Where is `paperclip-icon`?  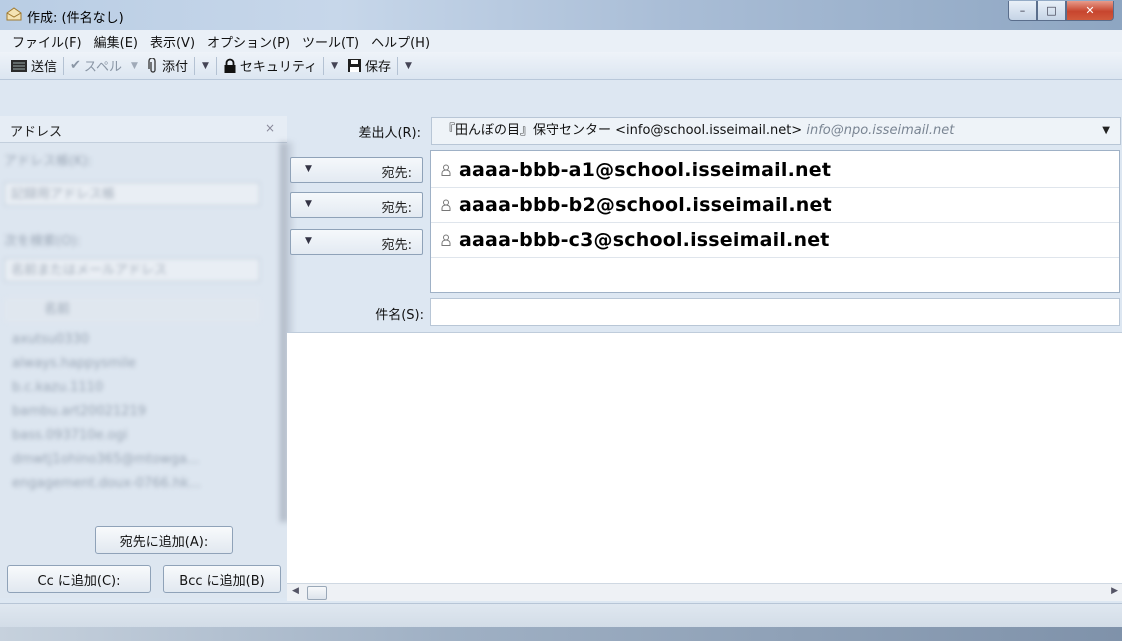
paperclip-icon is located at coordinates (152, 65).